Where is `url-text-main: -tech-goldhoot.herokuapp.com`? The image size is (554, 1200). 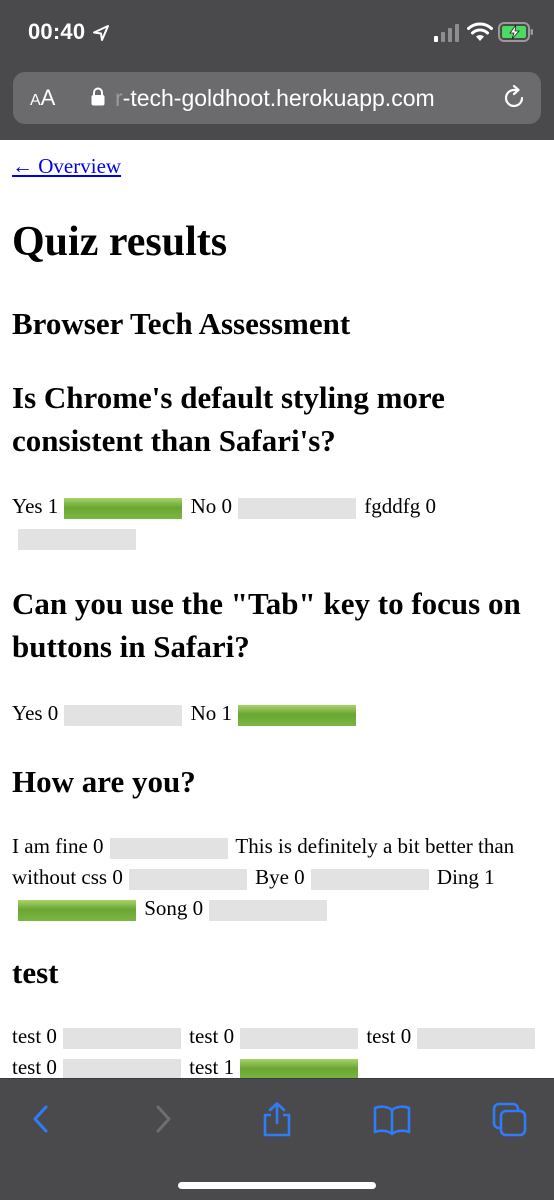 url-text-main: -tech-goldhoot.herokuapp.com is located at coordinates (278, 98).